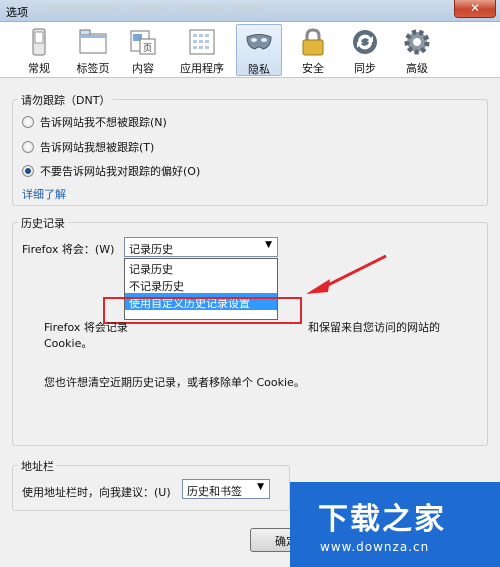 The image size is (500, 567). What do you see at coordinates (417, 68) in the screenshot?
I see `tab-advanced-label: 高级` at bounding box center [417, 68].